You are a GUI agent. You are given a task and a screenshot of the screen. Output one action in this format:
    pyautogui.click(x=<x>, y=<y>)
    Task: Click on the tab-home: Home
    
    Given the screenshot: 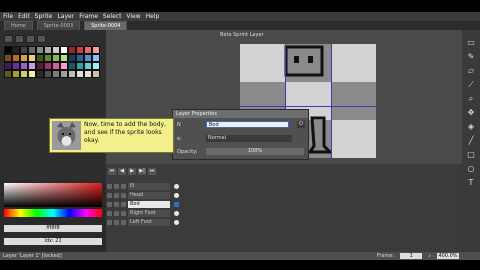 What is the action you would take?
    pyautogui.click(x=18, y=25)
    